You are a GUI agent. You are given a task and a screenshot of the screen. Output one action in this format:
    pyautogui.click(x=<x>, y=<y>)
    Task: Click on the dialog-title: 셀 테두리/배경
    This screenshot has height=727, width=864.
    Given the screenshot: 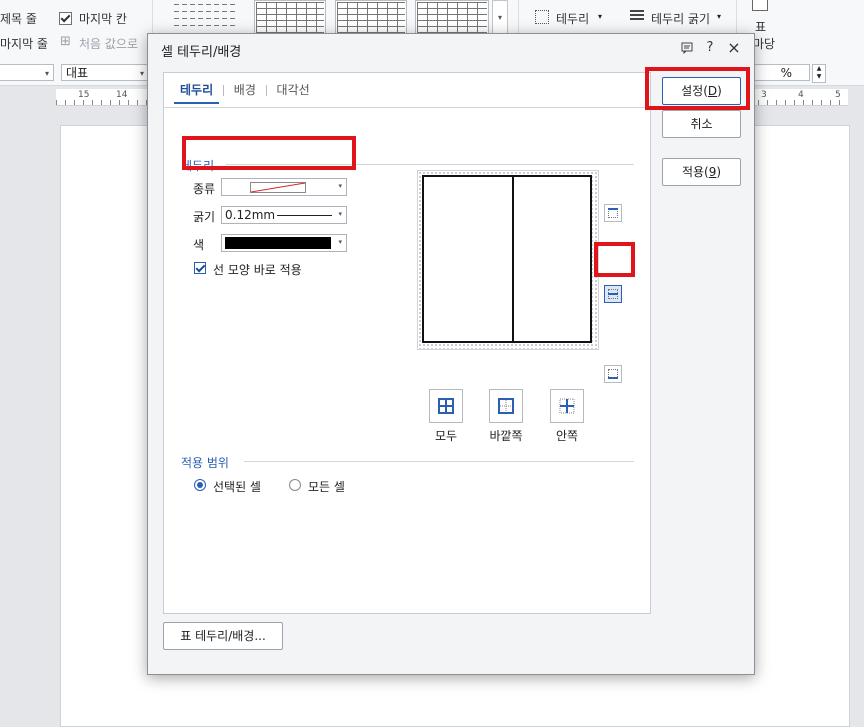 What is the action you would take?
    pyautogui.click(x=201, y=52)
    